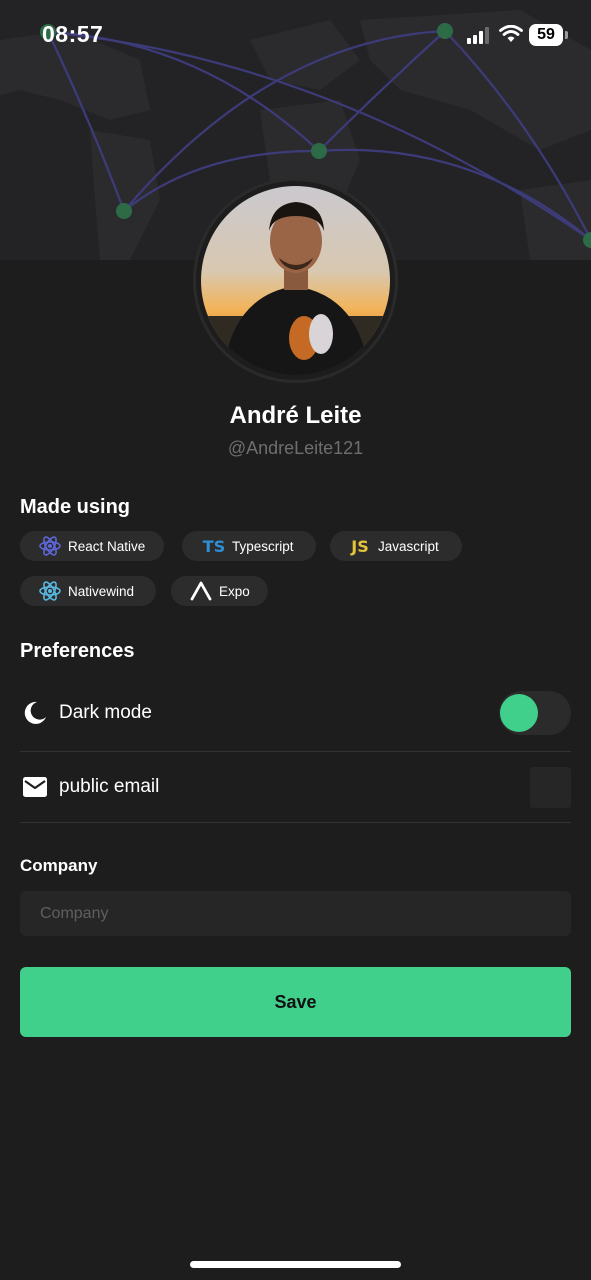  What do you see at coordinates (546, 35) in the screenshot?
I see `battery-indicator: 59` at bounding box center [546, 35].